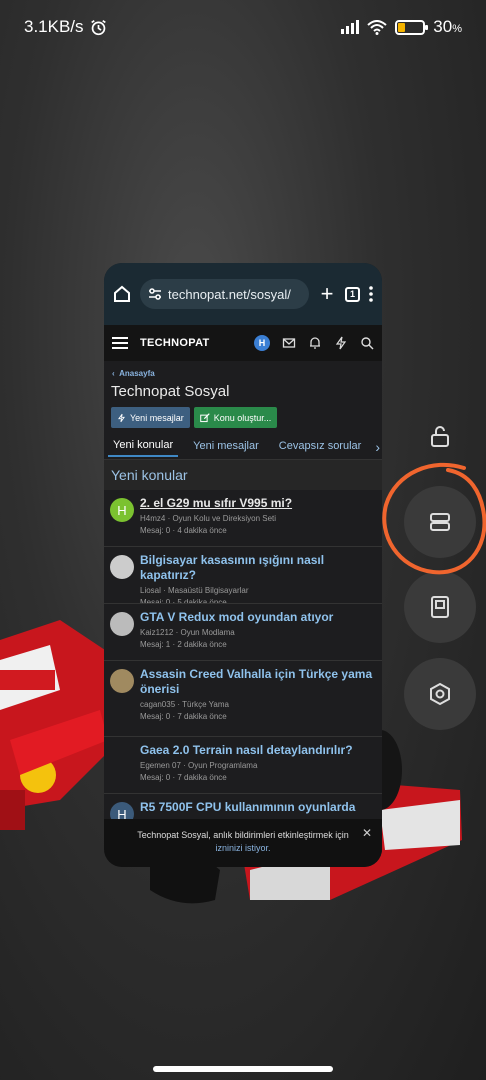  Describe the element at coordinates (157, 704) in the screenshot. I see `thread-author: cagan035` at that location.